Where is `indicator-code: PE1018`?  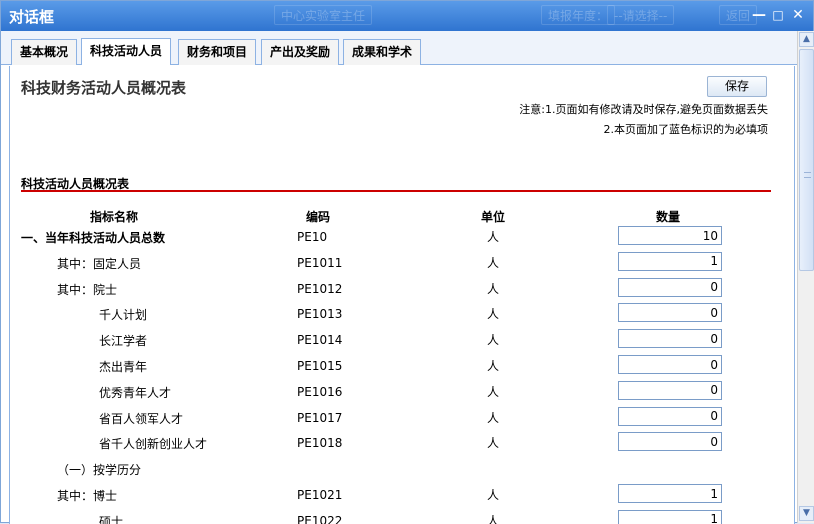
indicator-code: PE1018 is located at coordinates (320, 443).